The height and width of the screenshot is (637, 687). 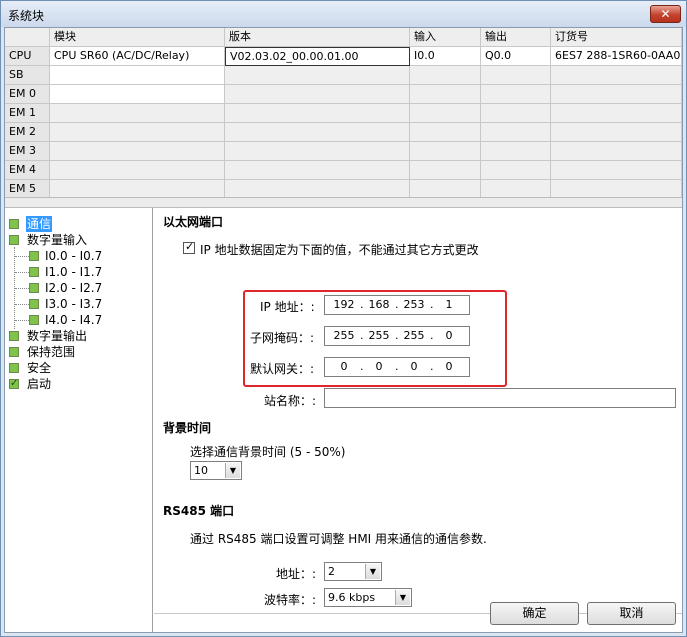 What do you see at coordinates (74, 320) in the screenshot?
I see `tree-item-label: I4.0 - I4.7` at bounding box center [74, 320].